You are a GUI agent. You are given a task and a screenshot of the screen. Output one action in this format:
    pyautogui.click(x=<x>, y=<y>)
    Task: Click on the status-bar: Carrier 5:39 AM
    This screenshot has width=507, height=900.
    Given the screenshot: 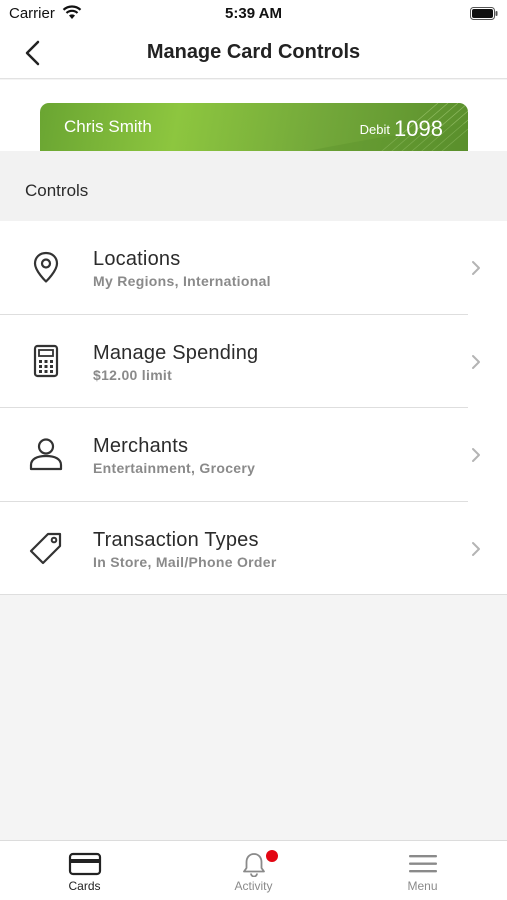 What is the action you would take?
    pyautogui.click(x=253, y=14)
    